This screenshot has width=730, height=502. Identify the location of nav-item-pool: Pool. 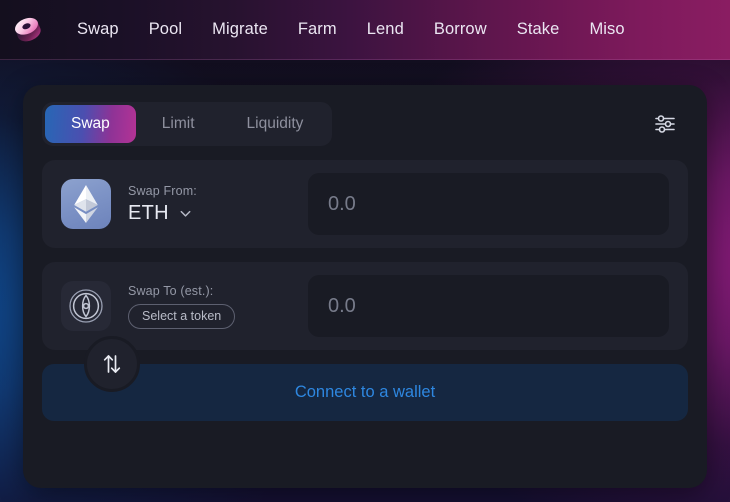
(165, 29).